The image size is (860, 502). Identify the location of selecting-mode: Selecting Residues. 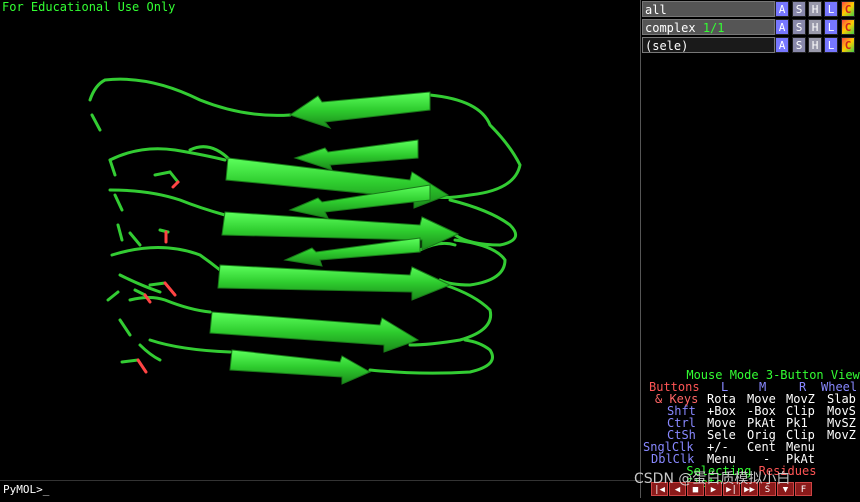
(729, 465).